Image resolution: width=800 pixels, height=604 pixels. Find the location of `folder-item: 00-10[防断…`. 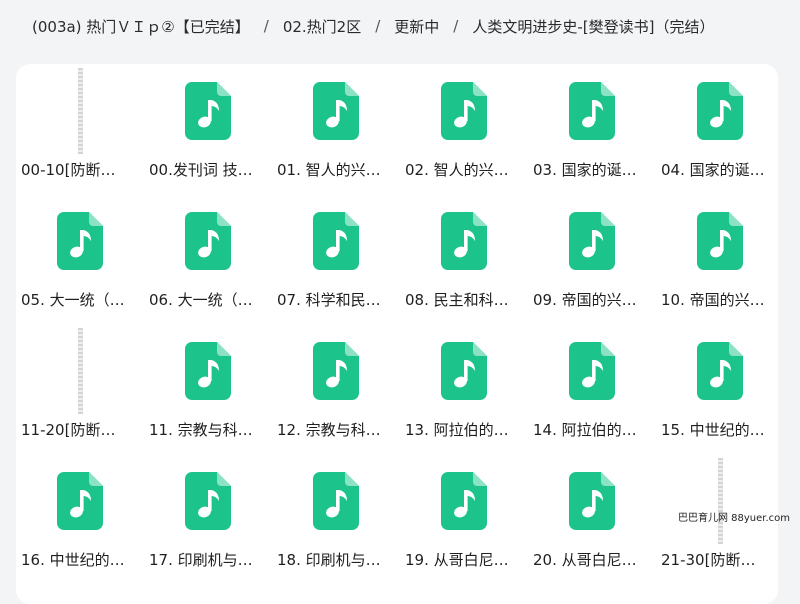

folder-item: 00-10[防断… is located at coordinates (80, 129).